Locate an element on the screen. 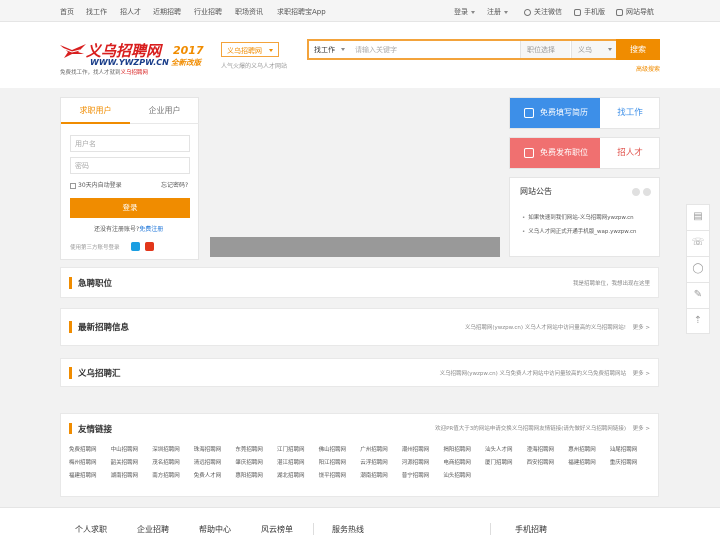  post-job-card-label: 免费发布职位 is located at coordinates (564, 152).